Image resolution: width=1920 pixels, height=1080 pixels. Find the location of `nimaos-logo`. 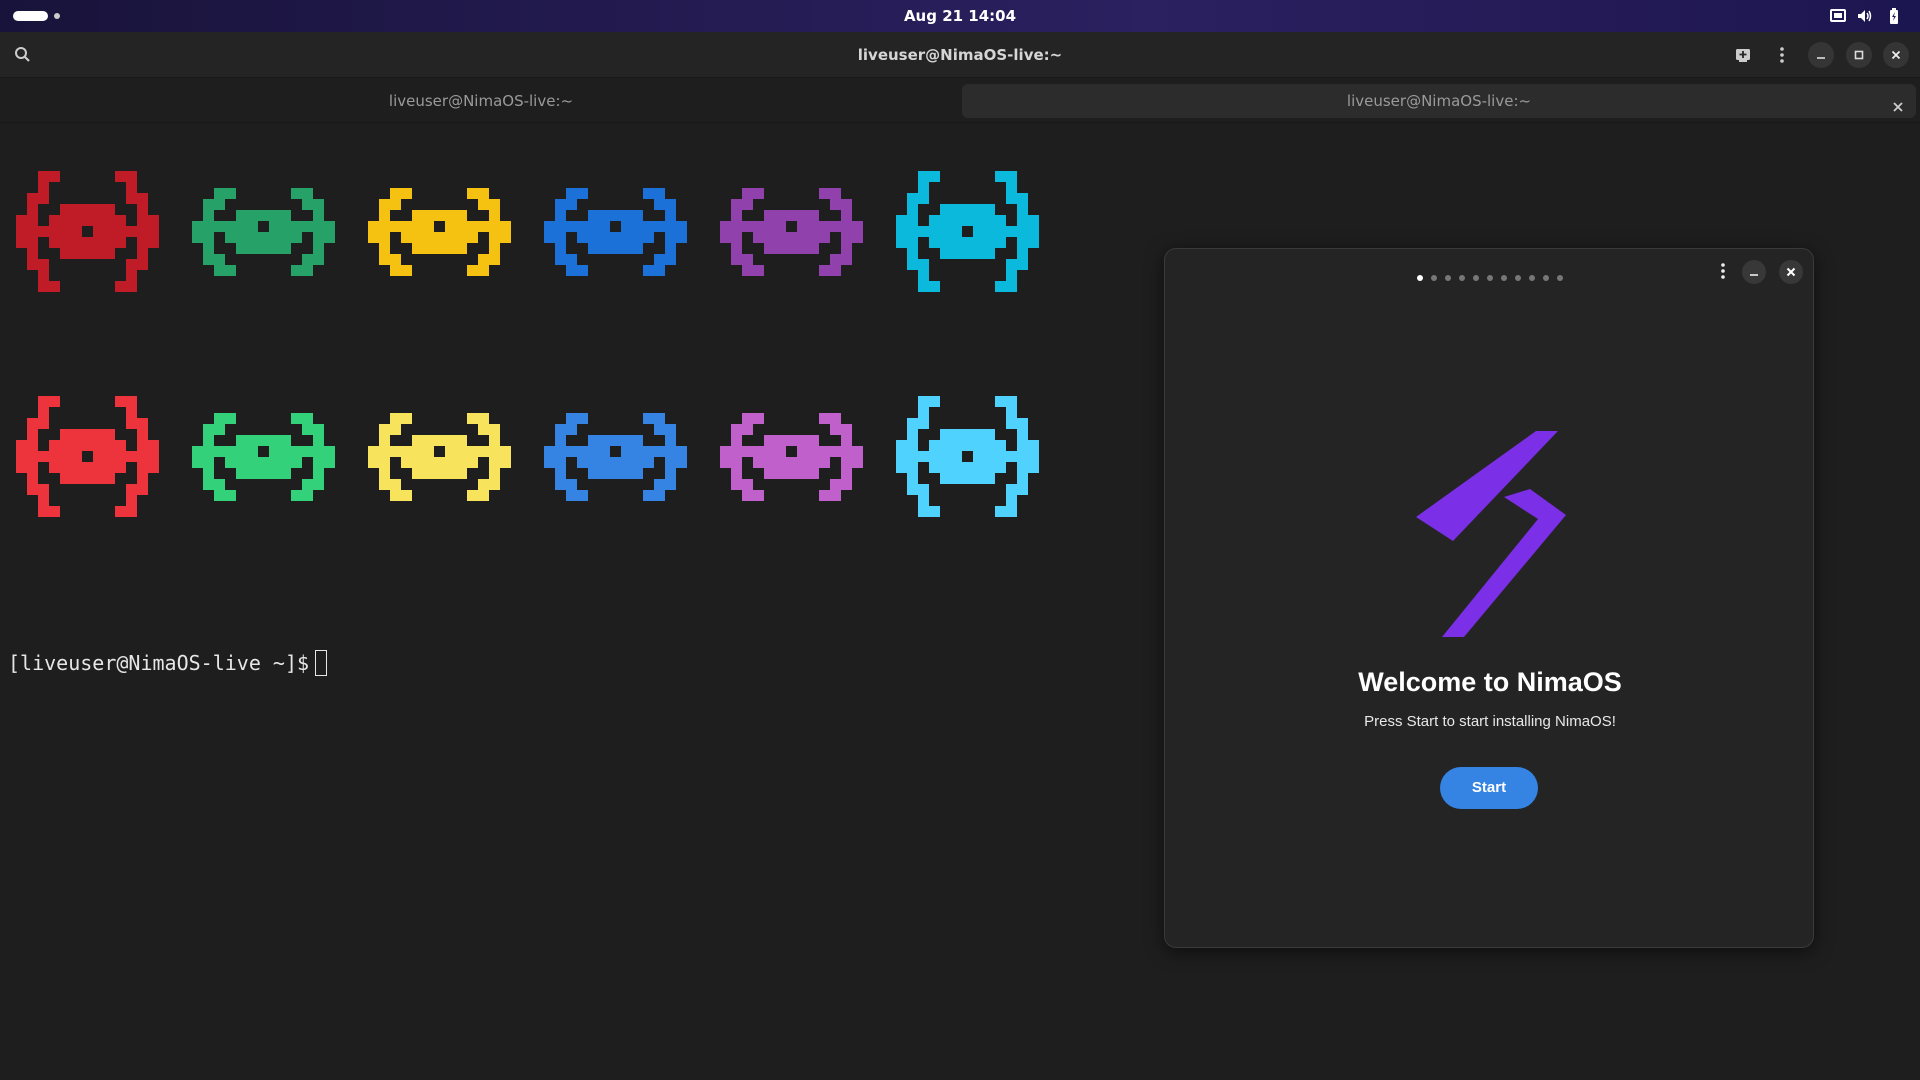

nimaos-logo is located at coordinates (1491, 534).